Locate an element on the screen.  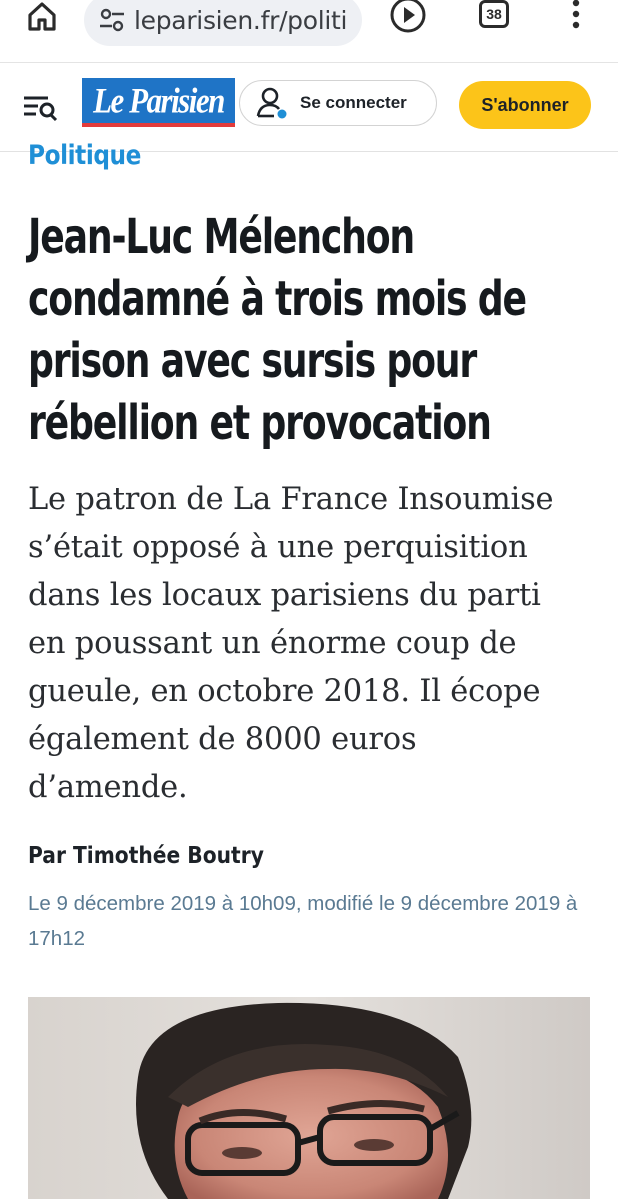
address-bar: leparisien.fr/politi is located at coordinates (223, 23).